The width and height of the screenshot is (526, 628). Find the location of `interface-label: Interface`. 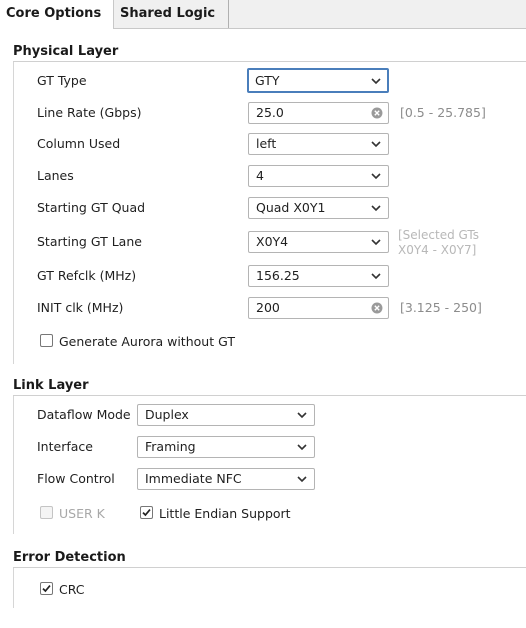

interface-label: Interface is located at coordinates (65, 446).